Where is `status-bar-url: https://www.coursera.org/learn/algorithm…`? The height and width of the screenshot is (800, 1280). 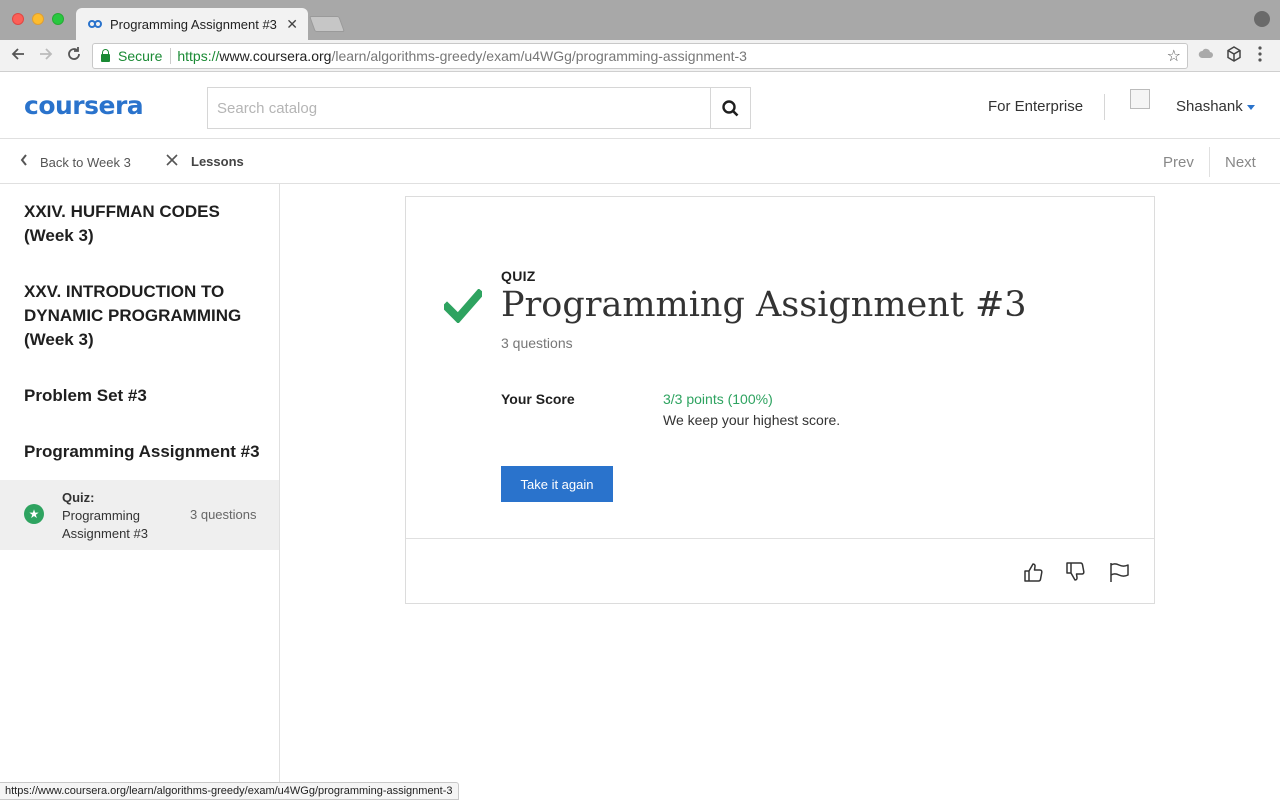
status-bar-url: https://www.coursera.org/learn/algorithm… is located at coordinates (229, 791).